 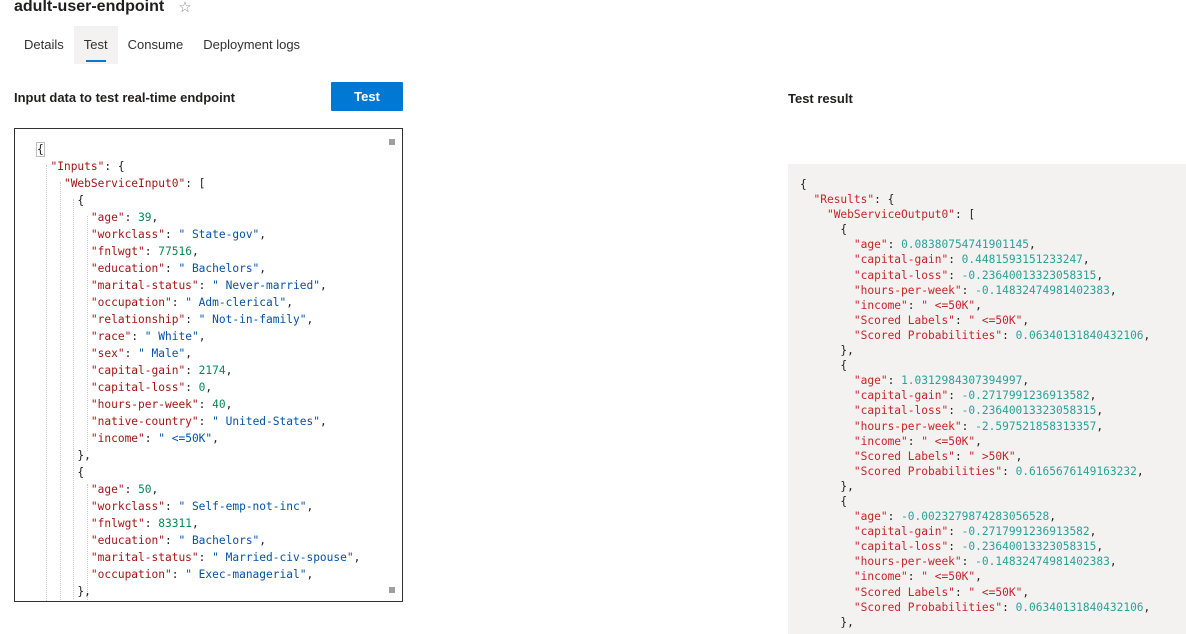 I want to click on tab-details: Details, so click(x=44, y=45).